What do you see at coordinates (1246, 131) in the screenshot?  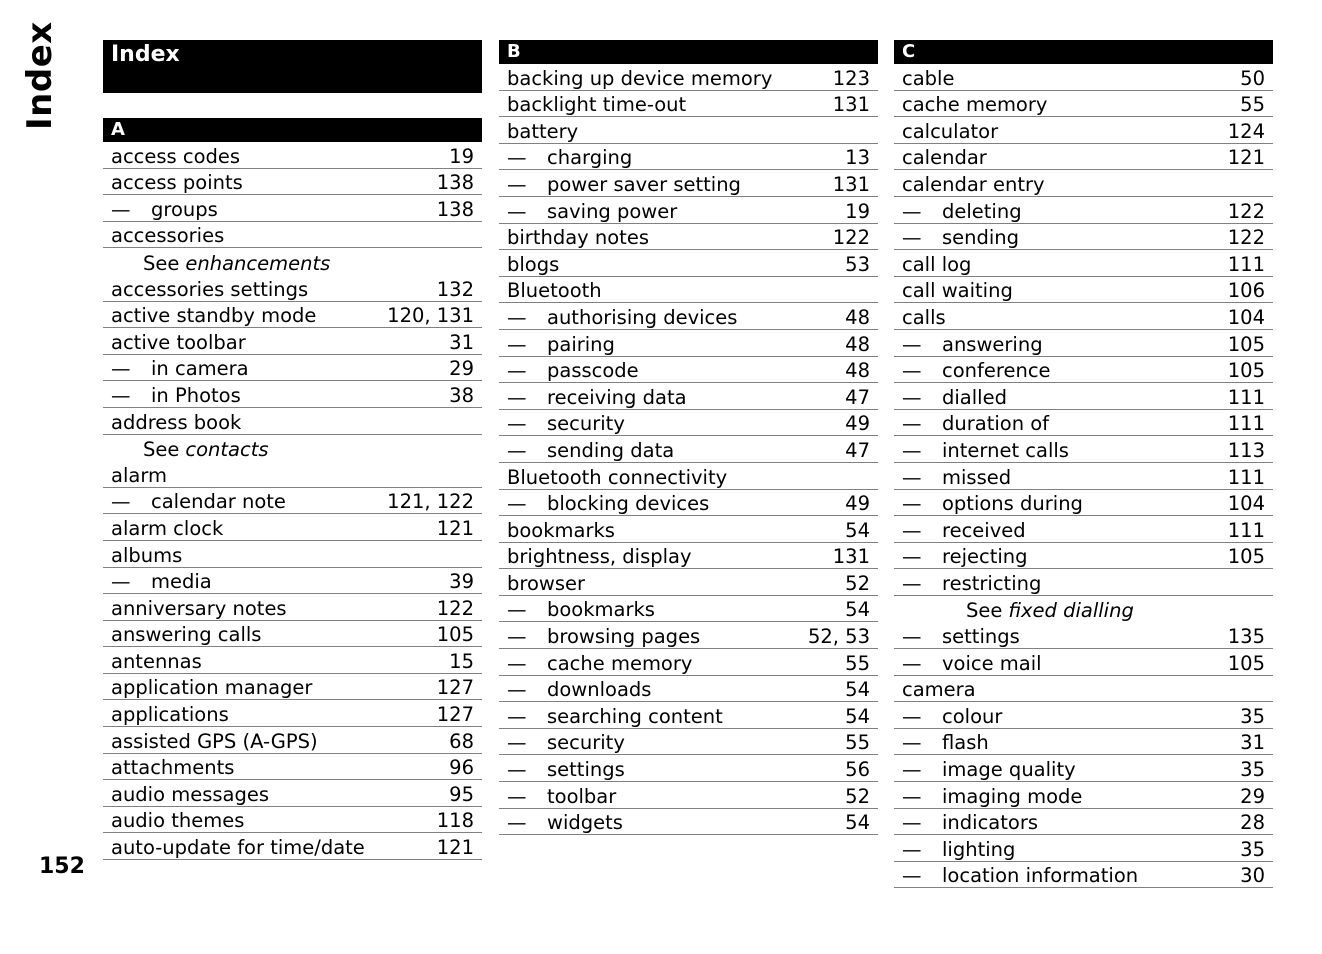 I see `entry-page-ref: 124` at bounding box center [1246, 131].